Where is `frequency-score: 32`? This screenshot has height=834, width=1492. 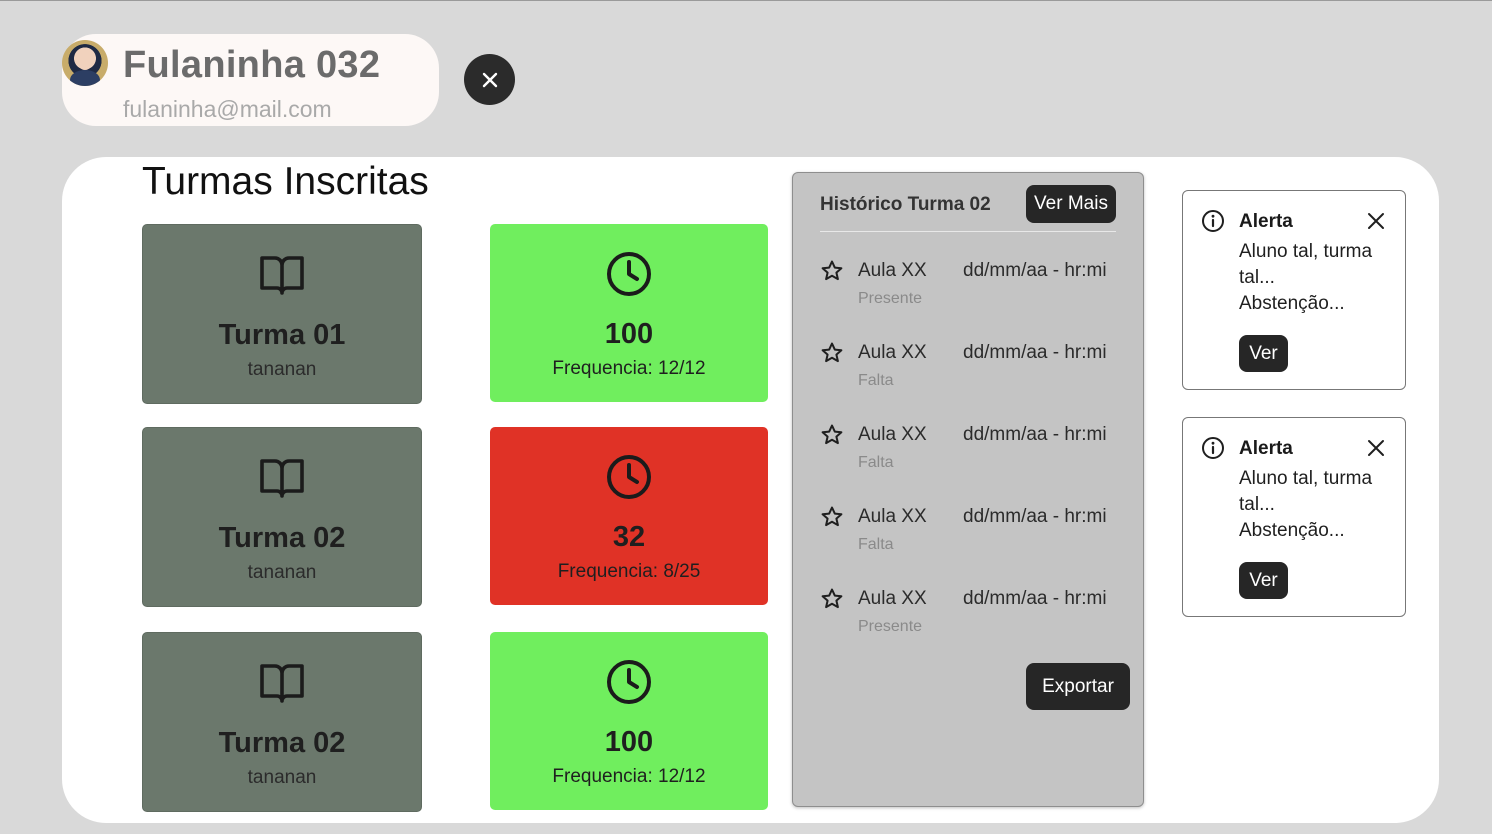 frequency-score: 32 is located at coordinates (629, 537).